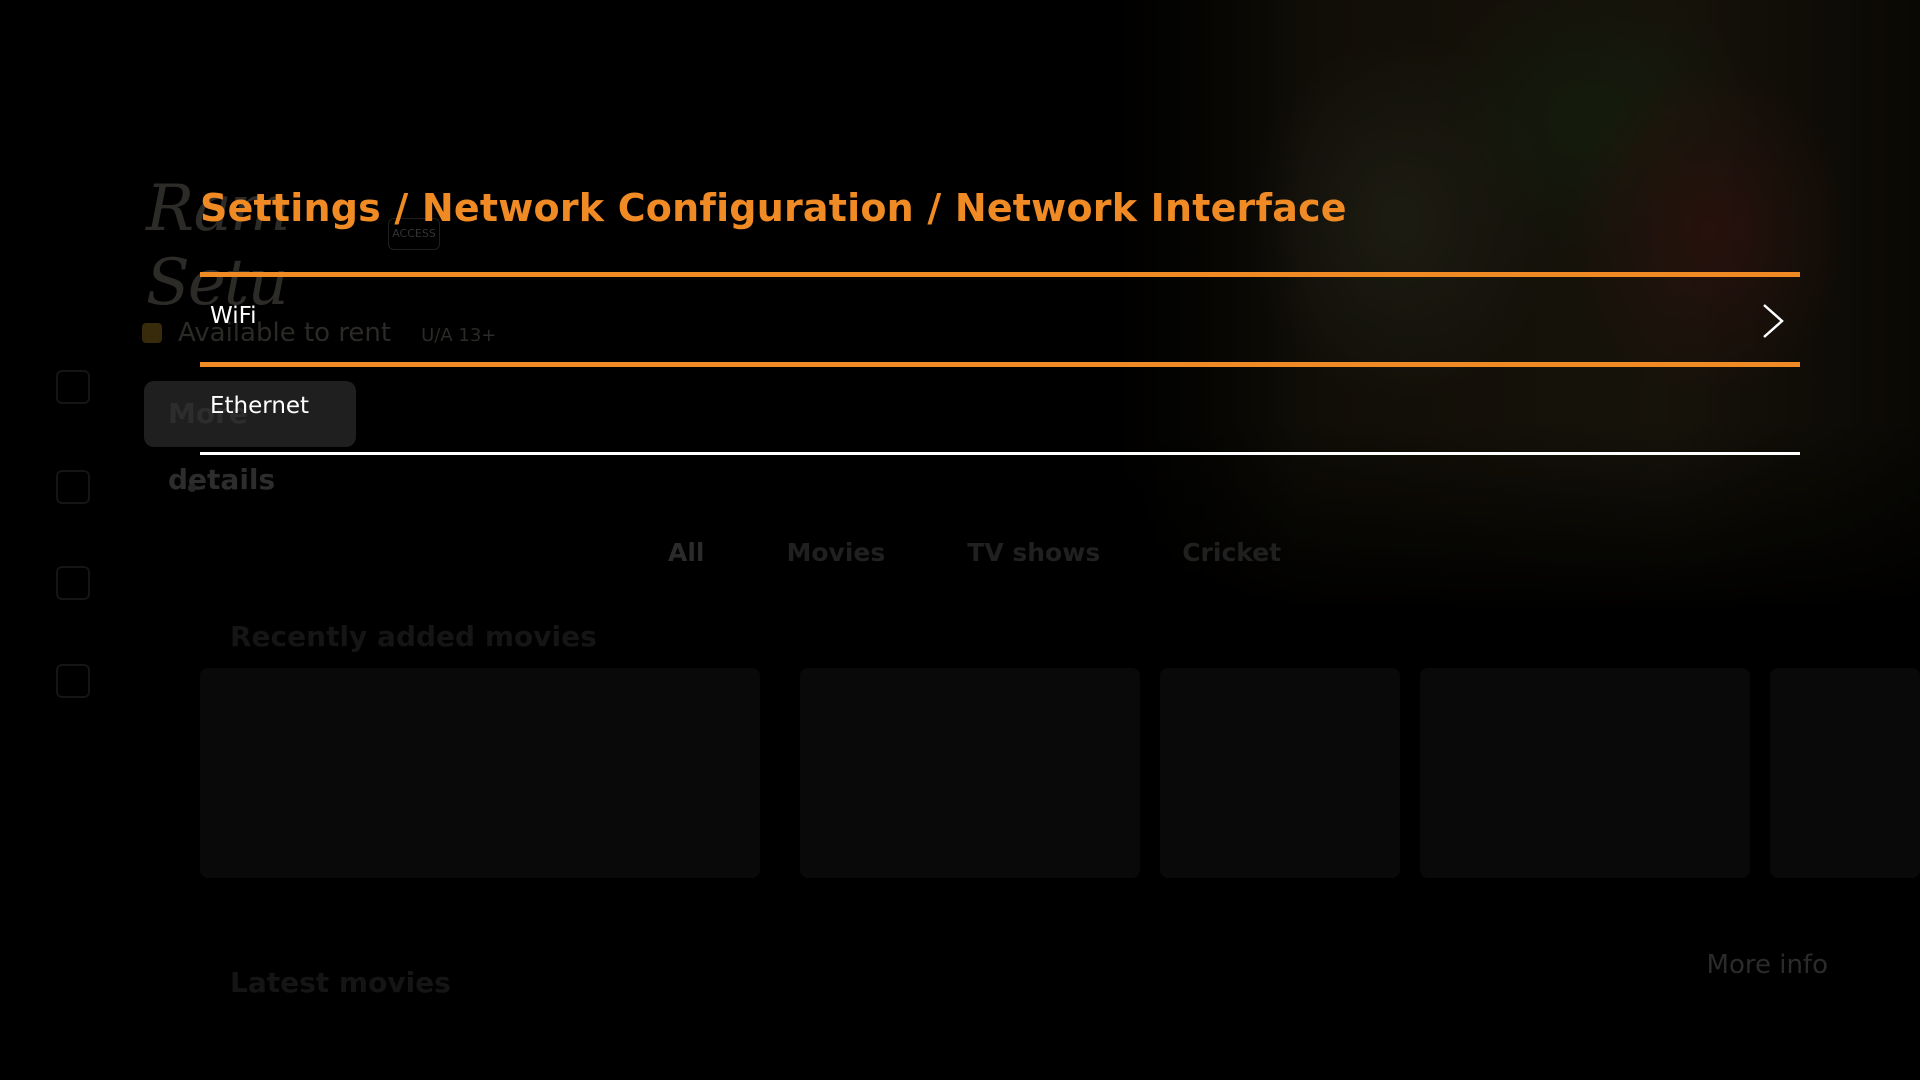 This screenshot has height=1080, width=1920. Describe the element at coordinates (1000, 322) in the screenshot. I see `menu-item-wifi: WiFi` at that location.